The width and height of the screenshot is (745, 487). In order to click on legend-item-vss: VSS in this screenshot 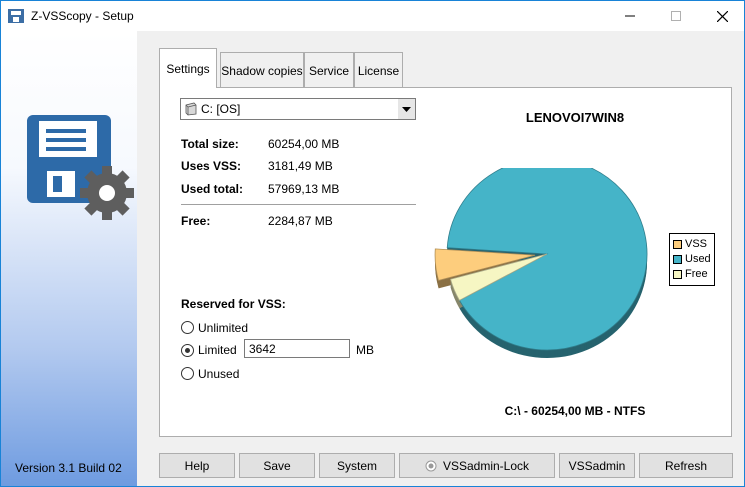, I will do `click(690, 244)`.